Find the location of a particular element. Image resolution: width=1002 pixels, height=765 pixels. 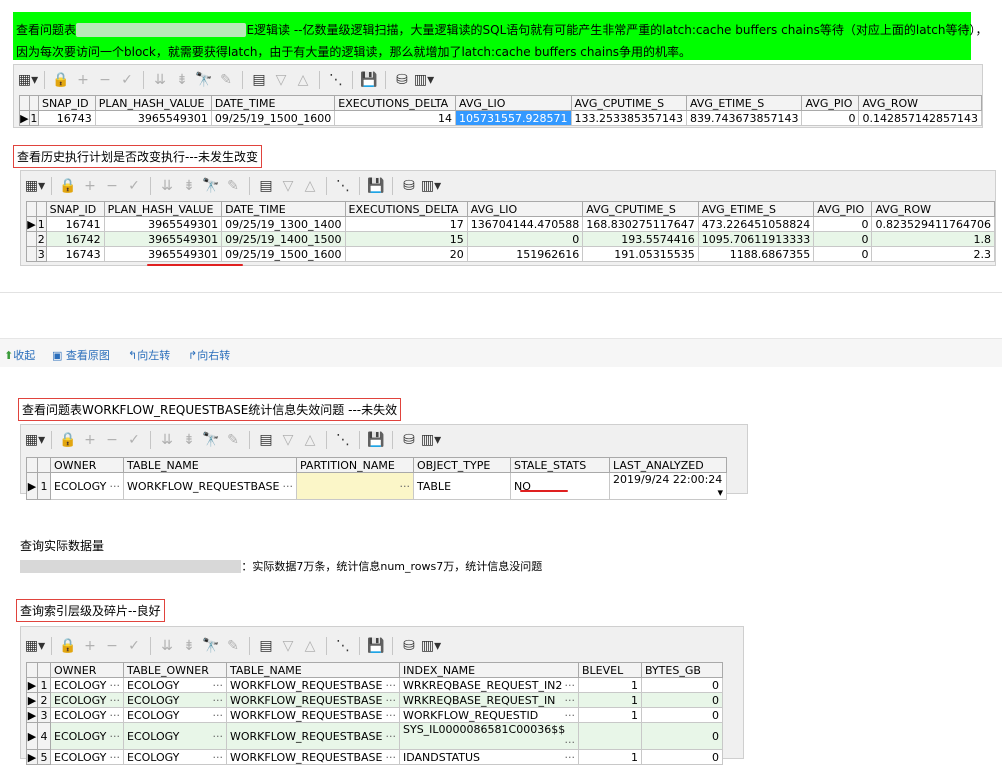

grid-menu-icon: ▦▾ is located at coordinates (35, 186).